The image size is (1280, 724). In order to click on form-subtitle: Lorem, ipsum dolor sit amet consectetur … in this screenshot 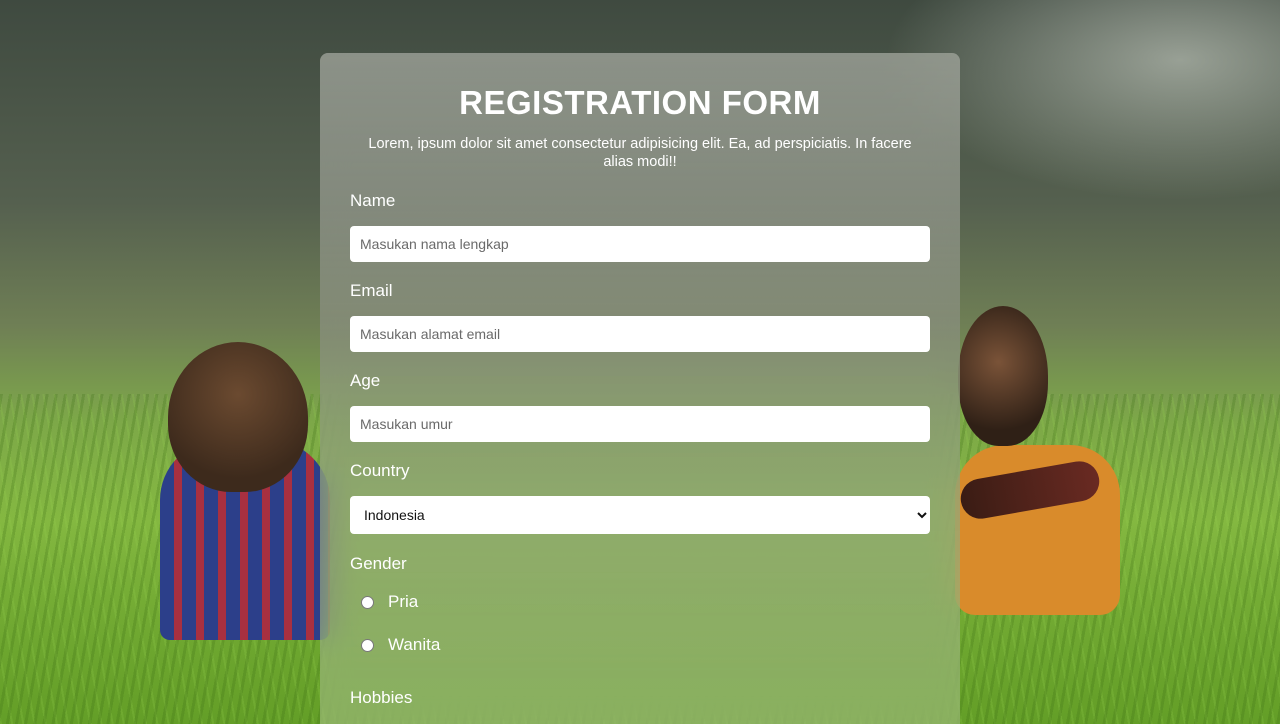, I will do `click(640, 153)`.